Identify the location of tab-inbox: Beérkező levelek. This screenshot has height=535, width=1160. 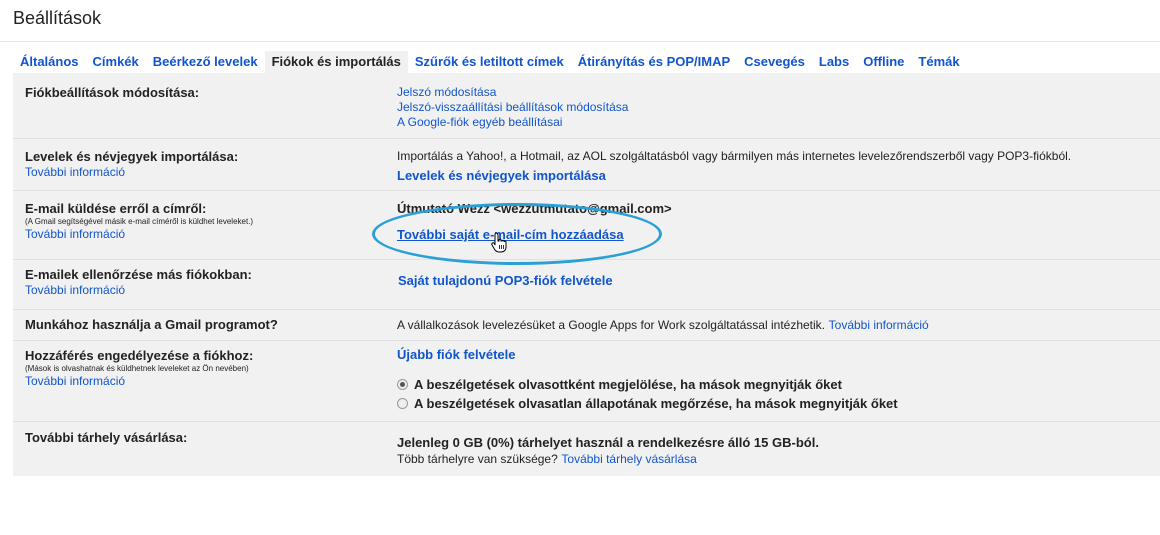
(205, 62).